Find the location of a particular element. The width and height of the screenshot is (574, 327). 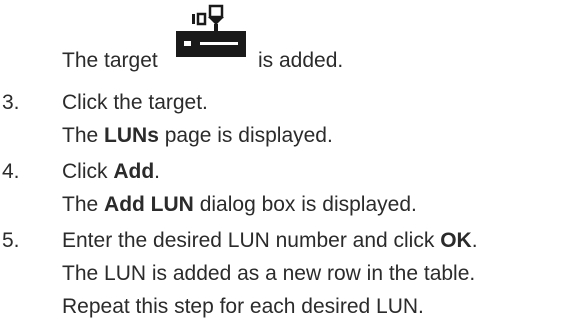

target-added-prefix: The target is located at coordinates (110, 60).